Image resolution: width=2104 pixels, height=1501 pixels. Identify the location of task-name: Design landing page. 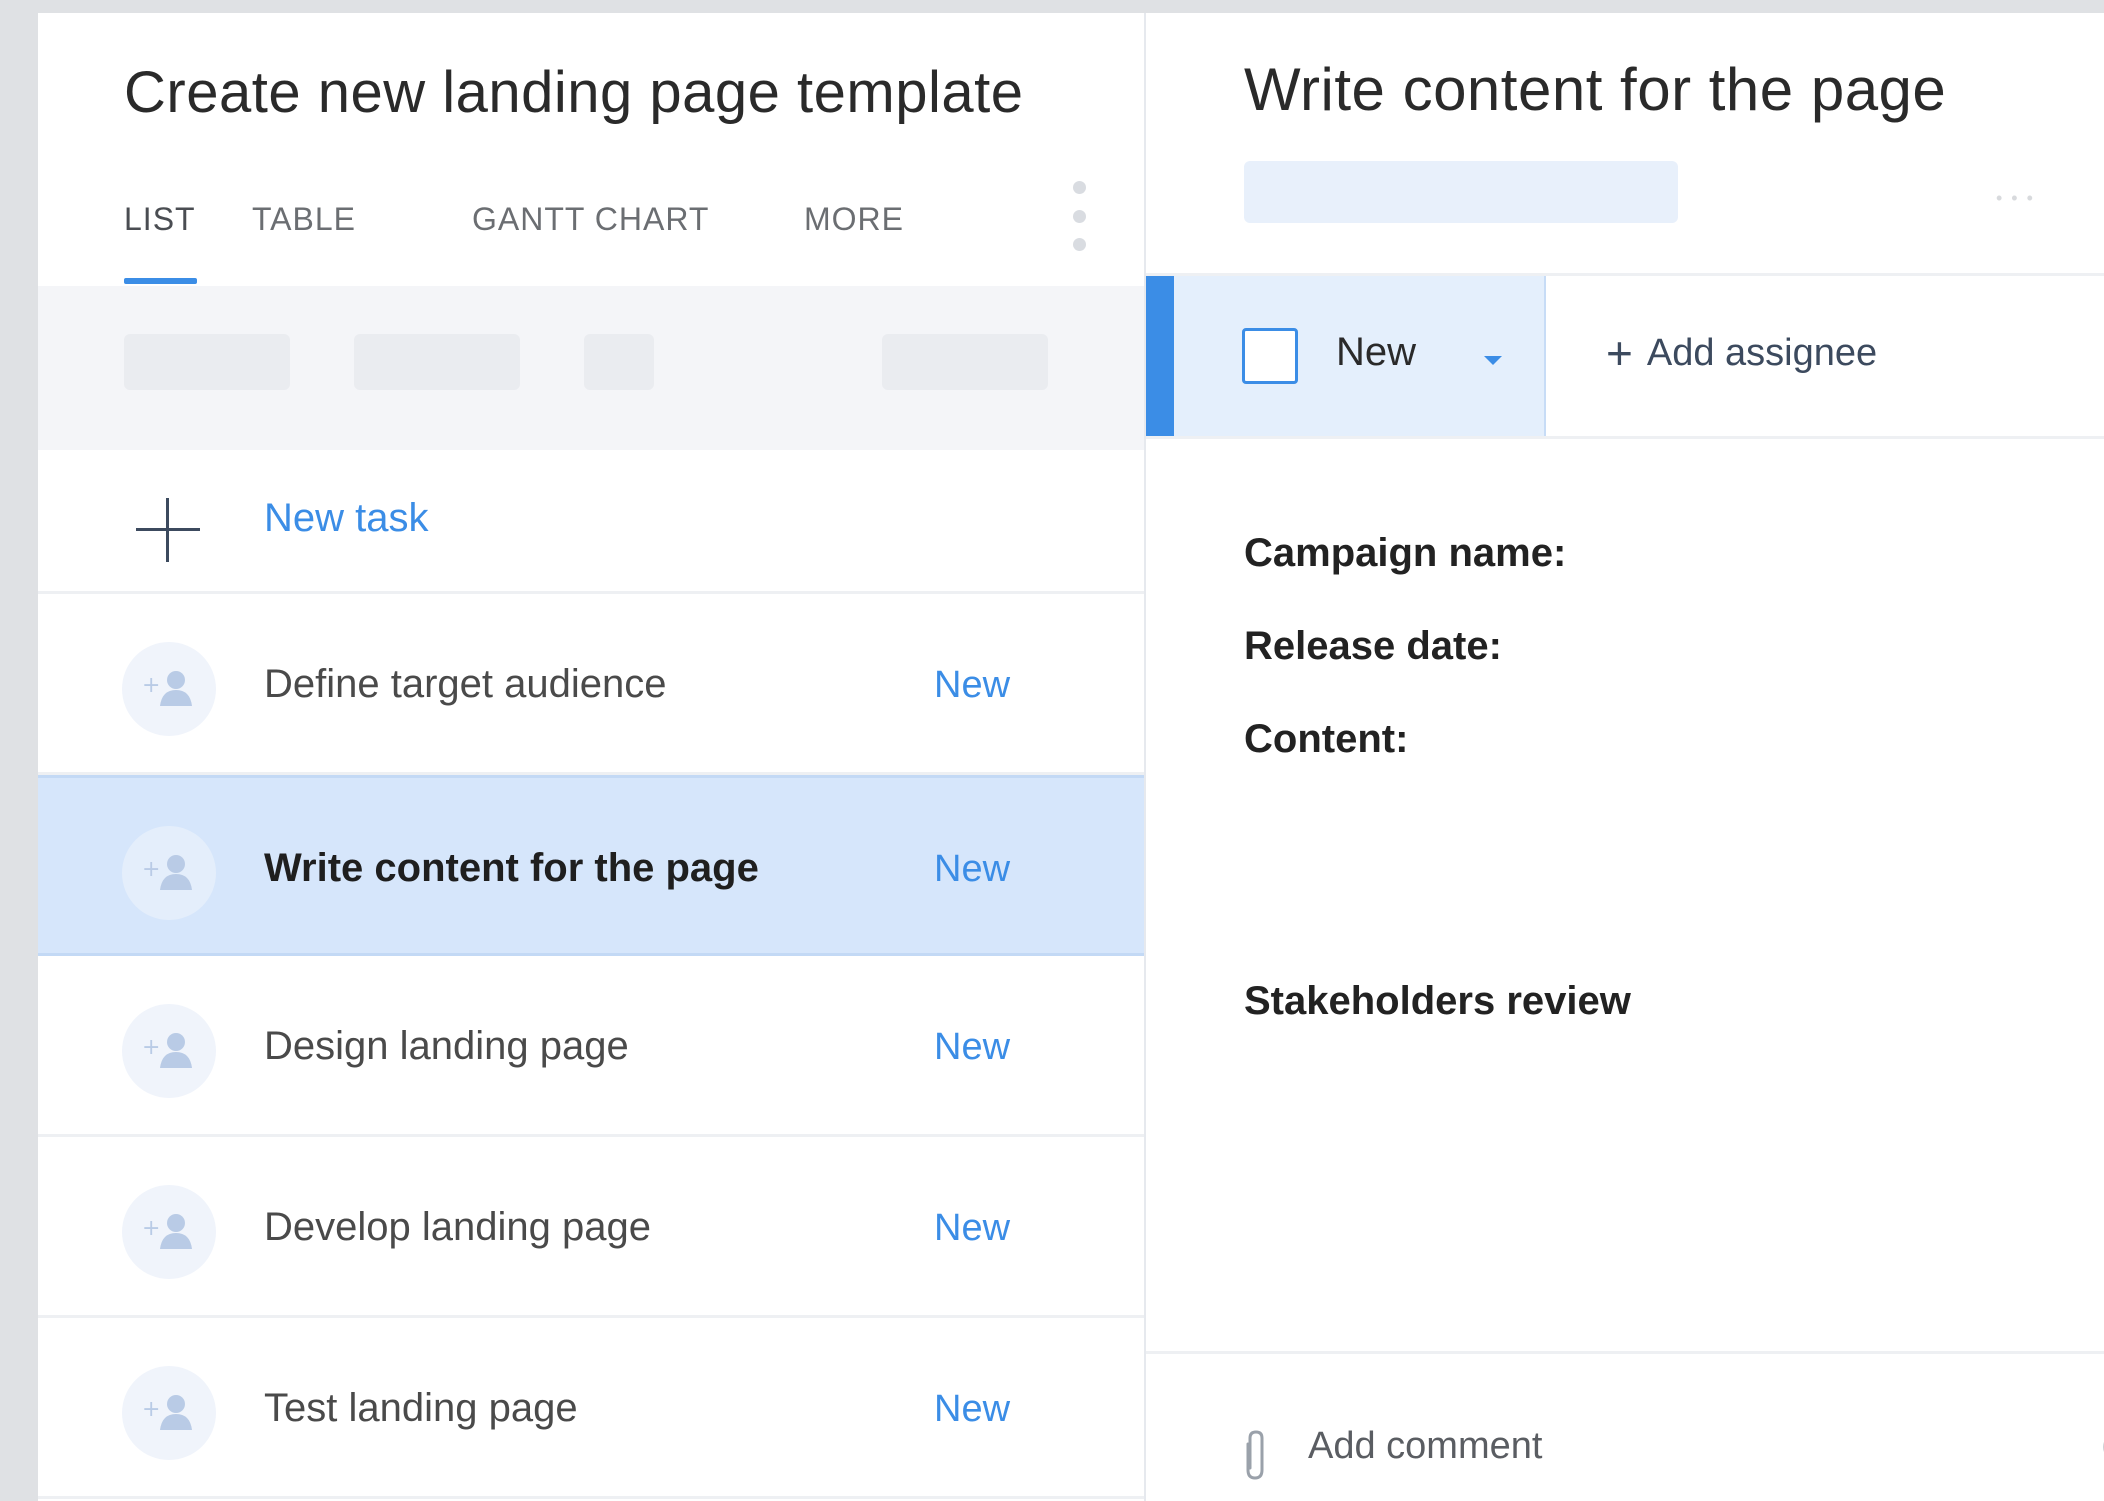
(446, 1046).